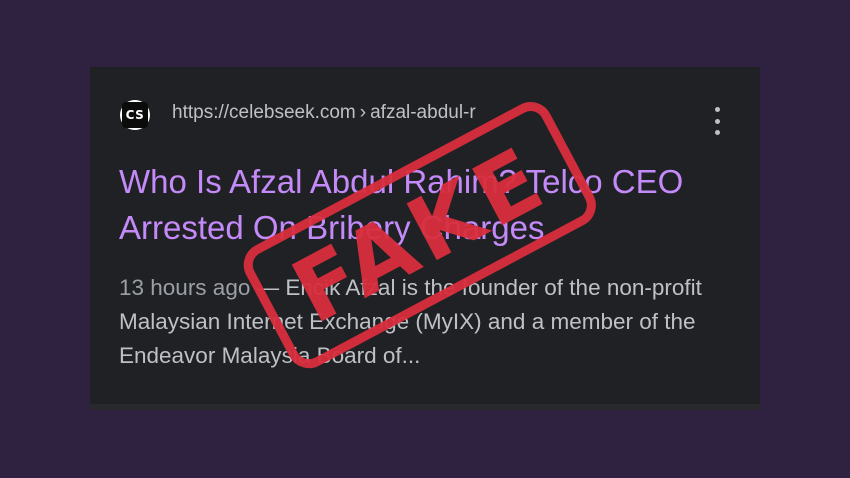  What do you see at coordinates (423, 112) in the screenshot?
I see `url-path: afzal-abdul-r` at bounding box center [423, 112].